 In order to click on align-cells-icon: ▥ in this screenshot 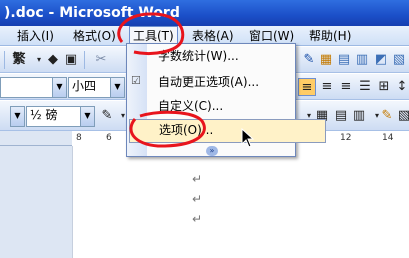, I will do `click(359, 116)`.